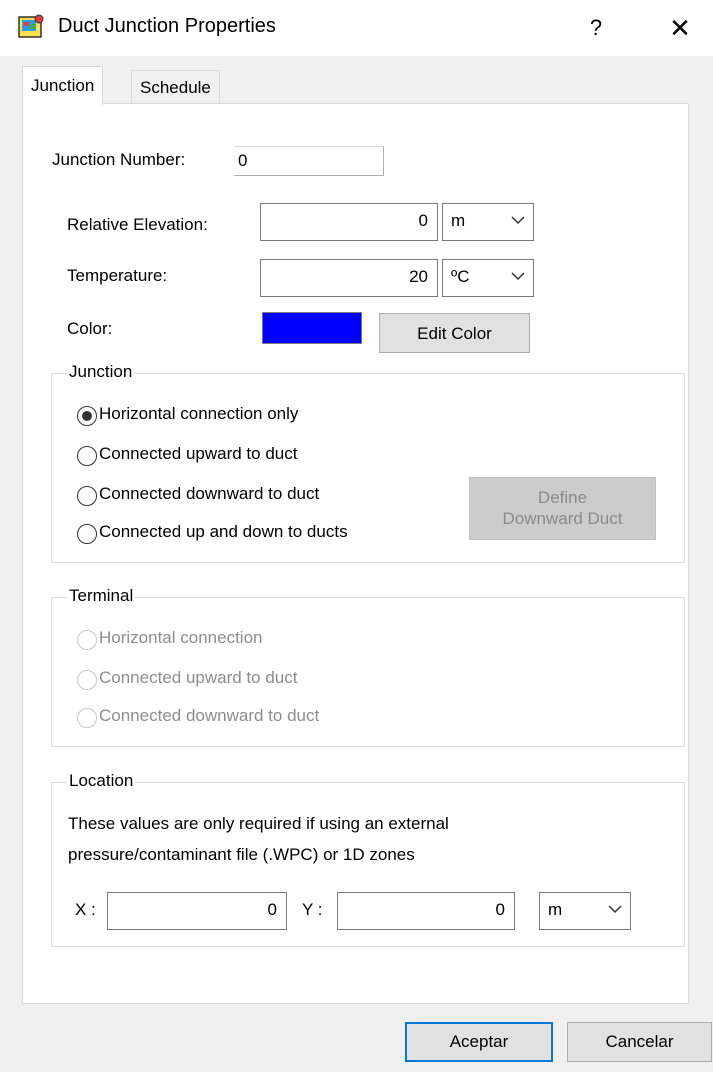  I want to click on x-label: X :, so click(85, 909).